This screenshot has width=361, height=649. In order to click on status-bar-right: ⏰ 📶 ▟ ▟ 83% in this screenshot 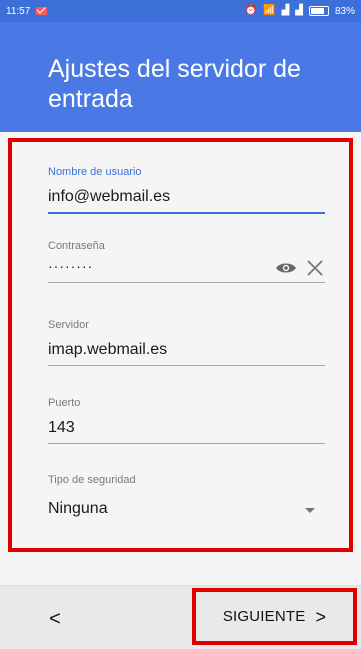, I will do `click(300, 11)`.